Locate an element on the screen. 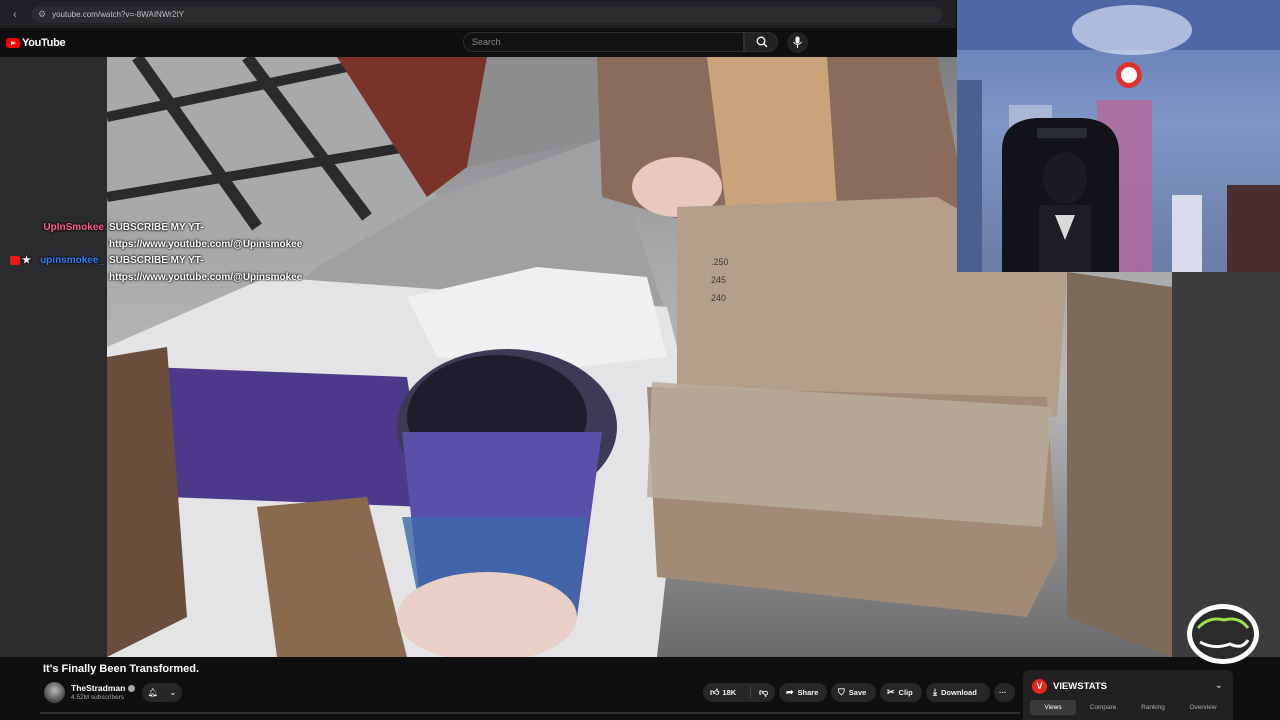 This screenshot has height=720, width=1280. youtube-header: YouTube Search is located at coordinates (478, 42).